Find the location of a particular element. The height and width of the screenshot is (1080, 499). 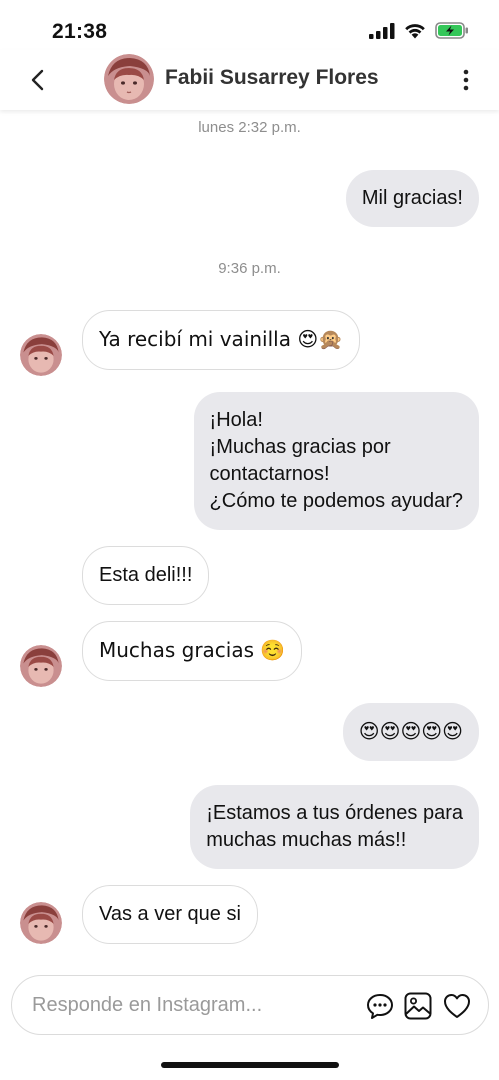

back-button is located at coordinates (38, 80).